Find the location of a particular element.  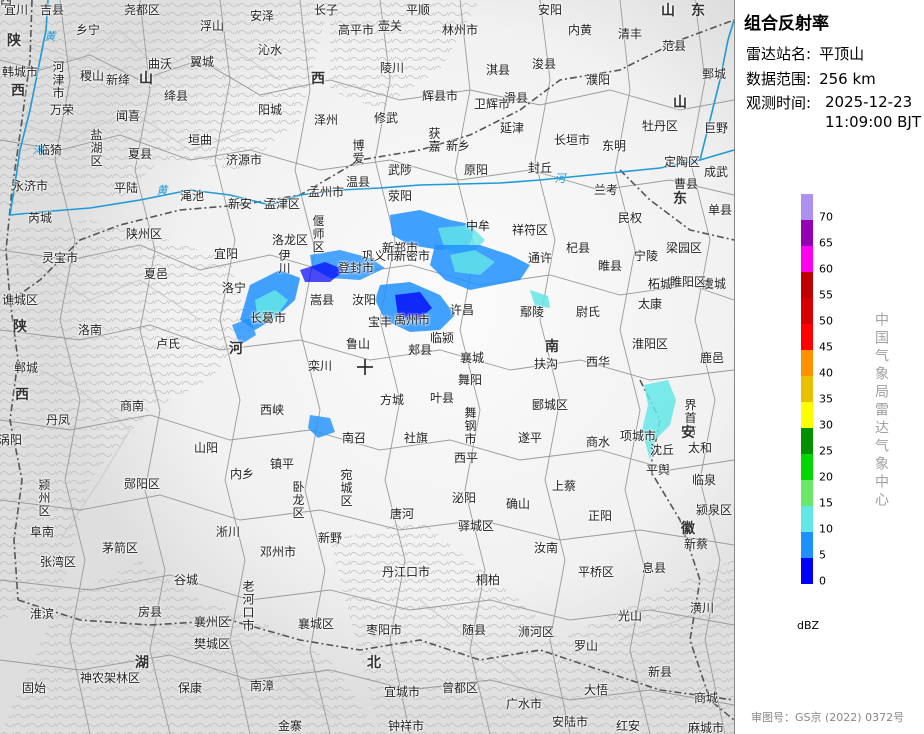

place-label: 翼城 is located at coordinates (202, 62).